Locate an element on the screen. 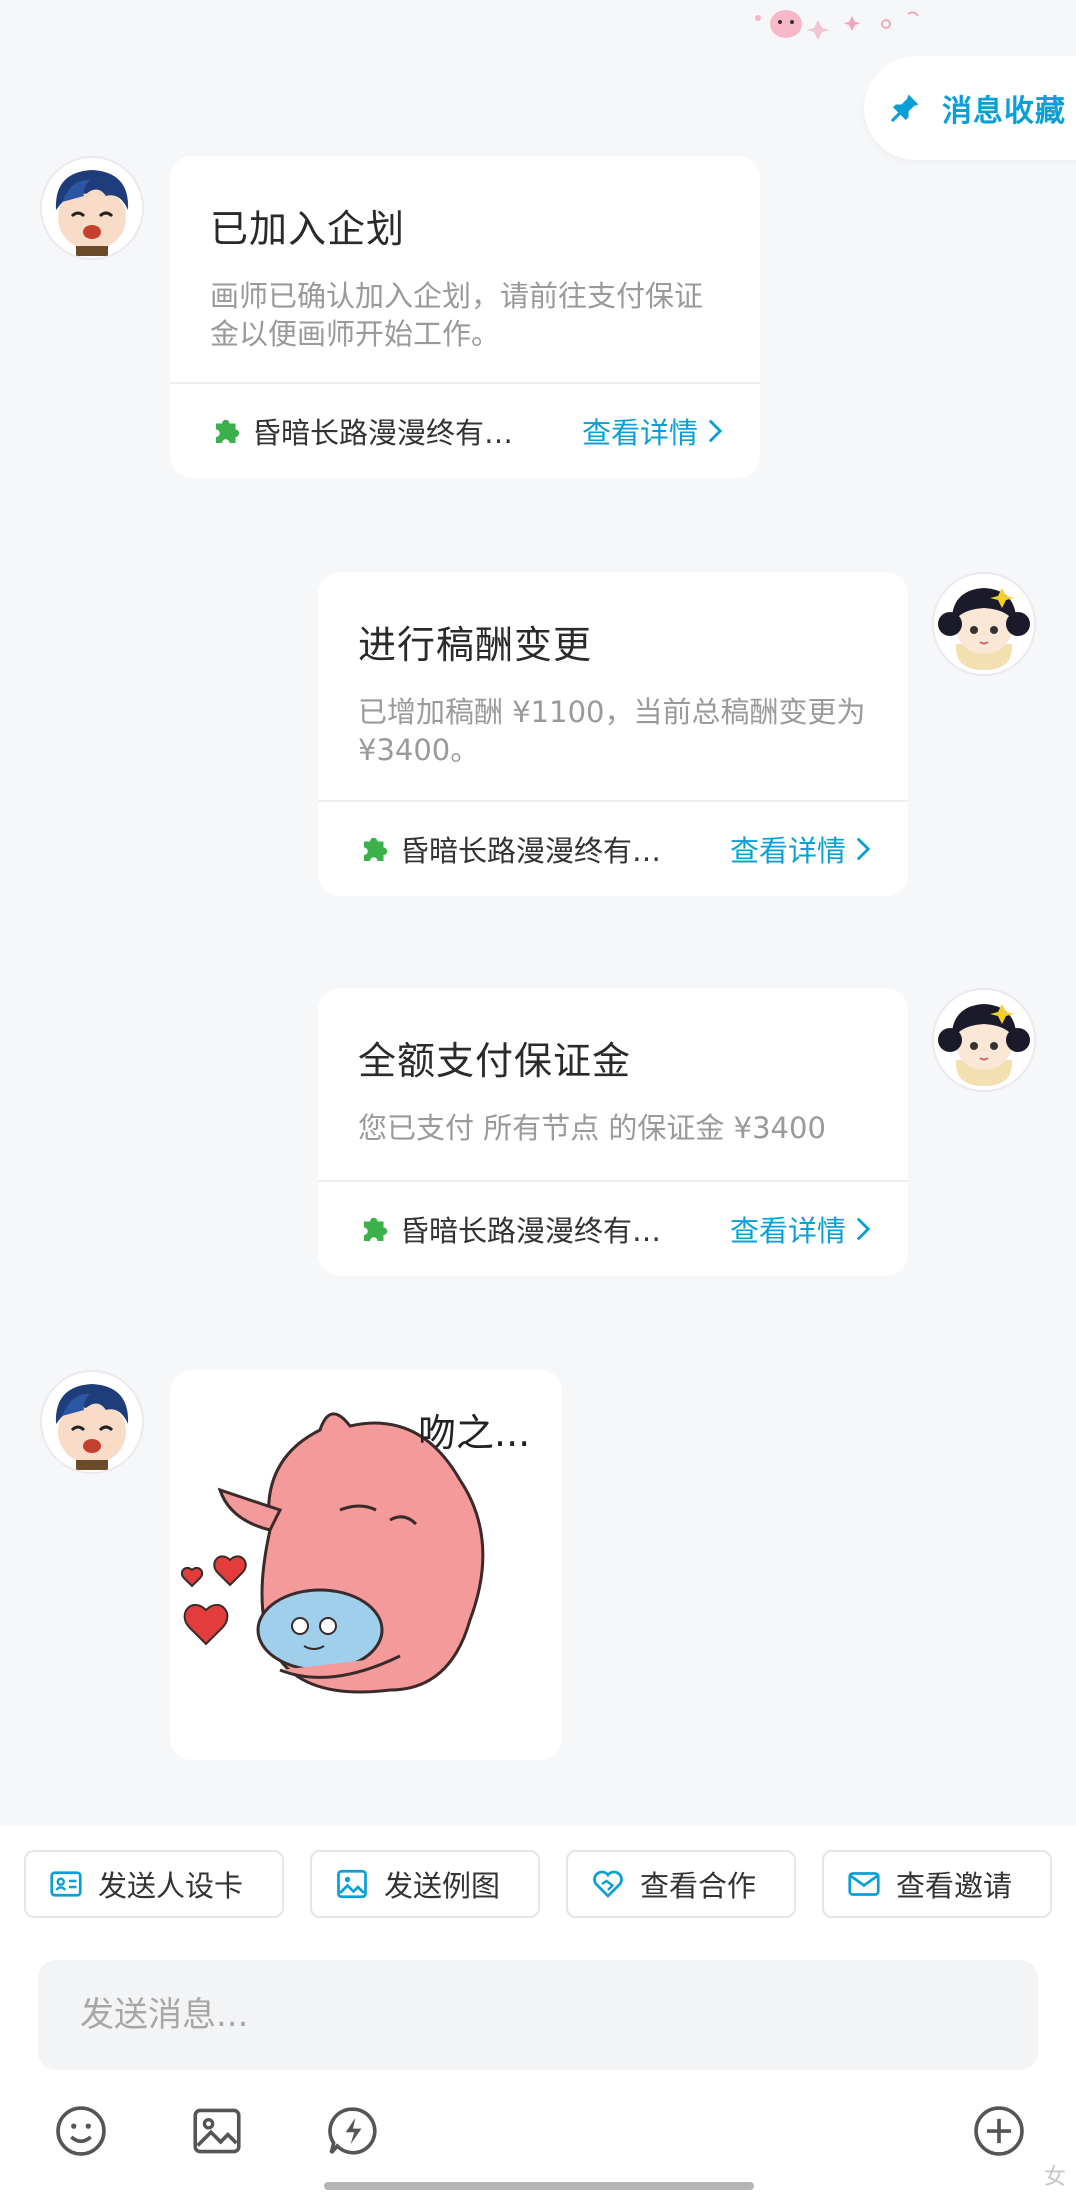  composer-toolbar is located at coordinates (542, 2134).